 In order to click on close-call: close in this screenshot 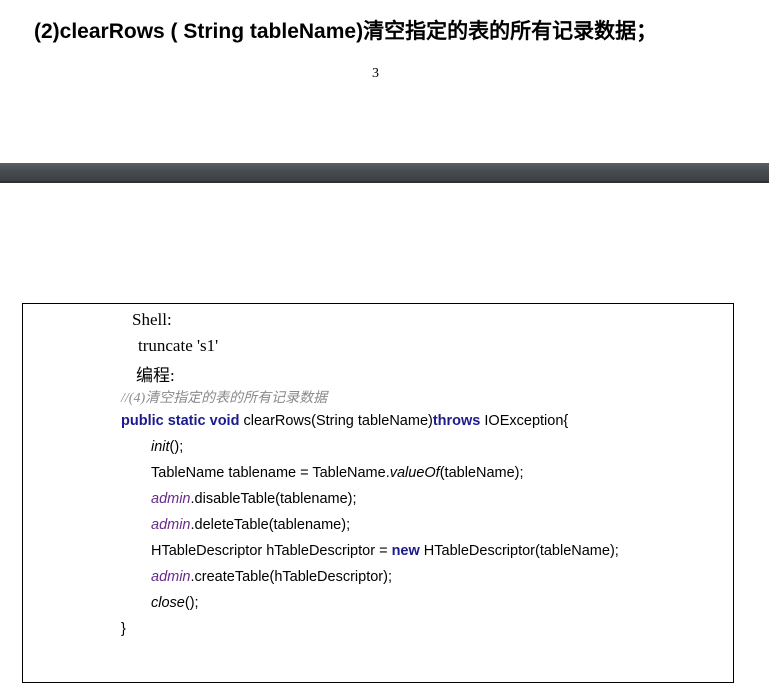, I will do `click(168, 603)`.